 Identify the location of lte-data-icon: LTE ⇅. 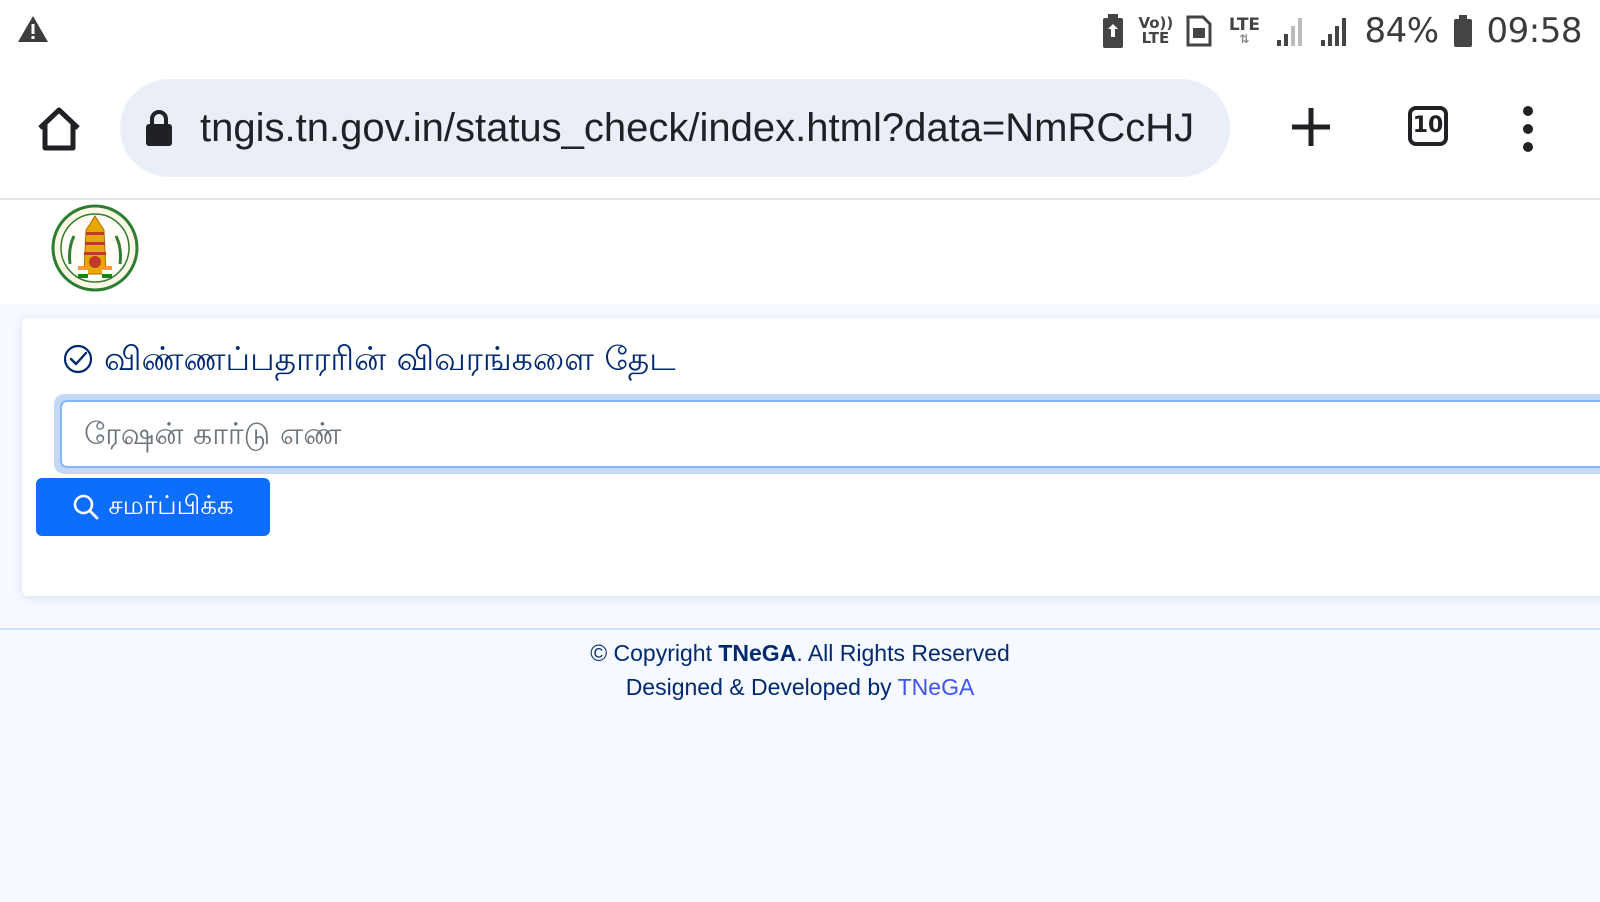
(1244, 30).